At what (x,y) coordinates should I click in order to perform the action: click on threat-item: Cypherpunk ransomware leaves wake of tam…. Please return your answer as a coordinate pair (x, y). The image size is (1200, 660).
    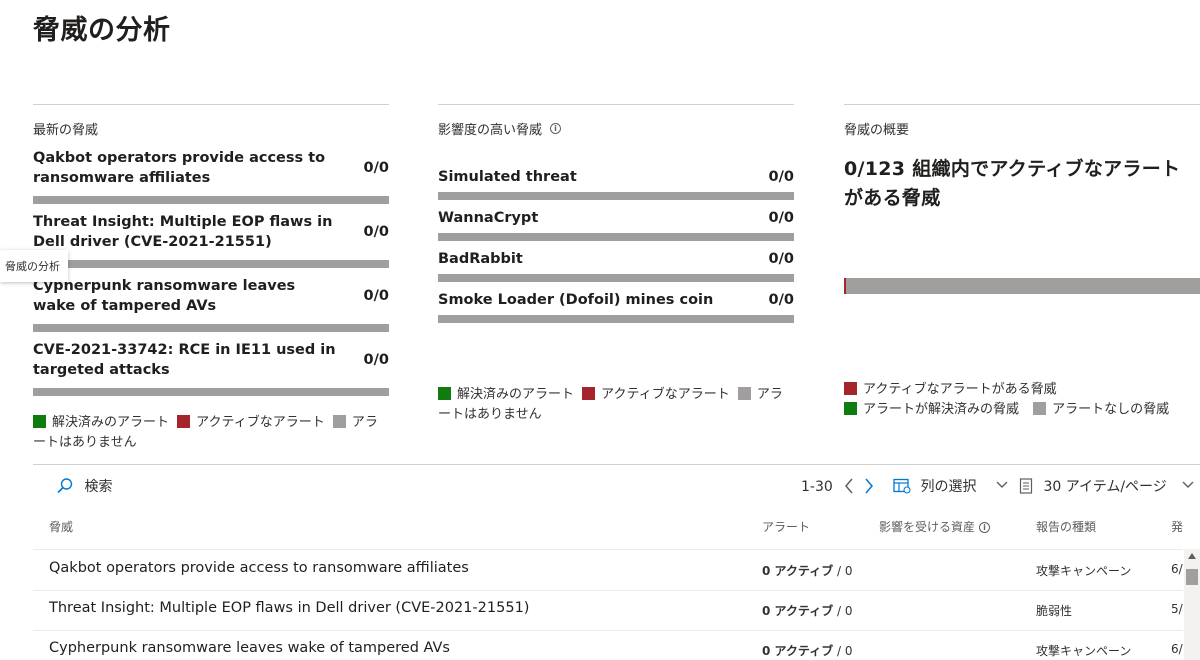
    Looking at the image, I should click on (211, 296).